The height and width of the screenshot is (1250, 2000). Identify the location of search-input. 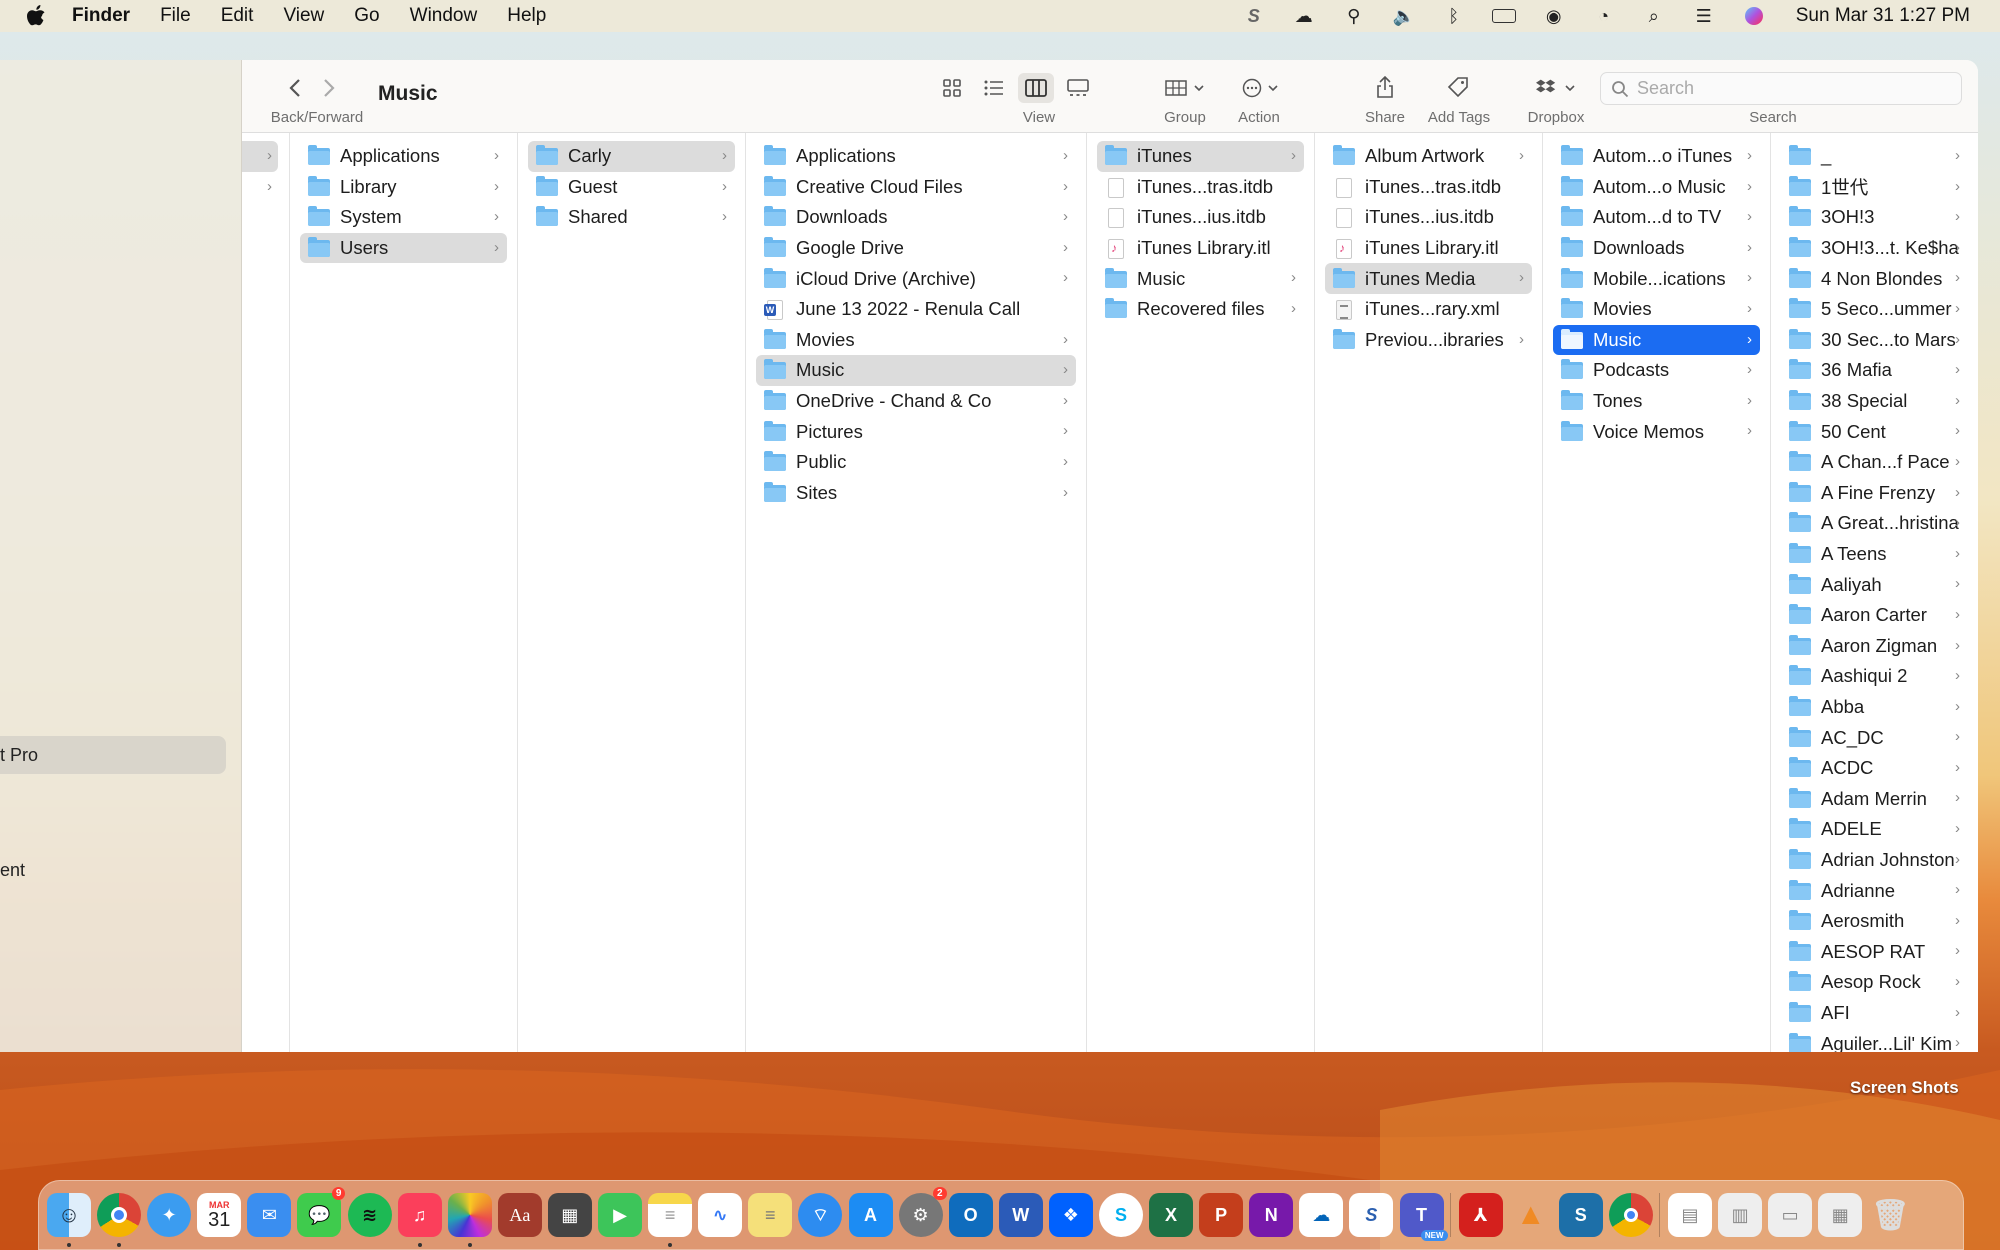
(1787, 88).